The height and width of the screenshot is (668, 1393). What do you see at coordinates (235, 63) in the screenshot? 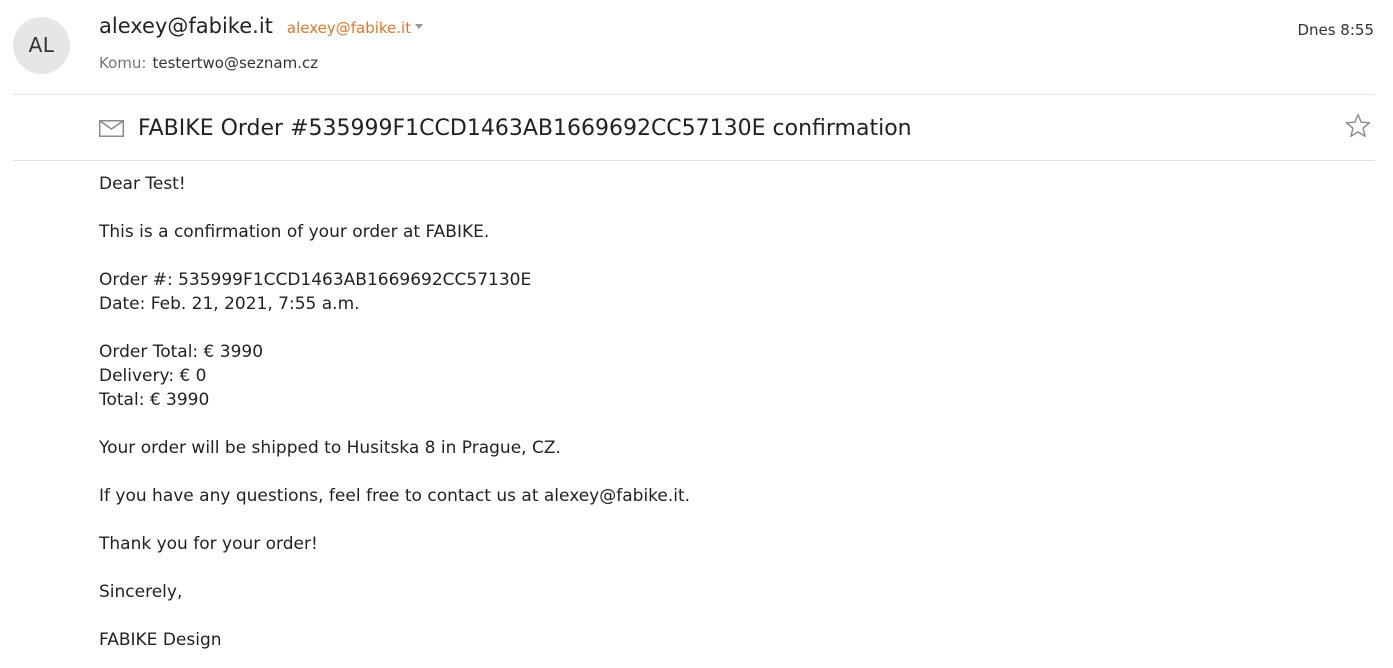
I see `recipient-email: testertwo@seznam.cz` at bounding box center [235, 63].